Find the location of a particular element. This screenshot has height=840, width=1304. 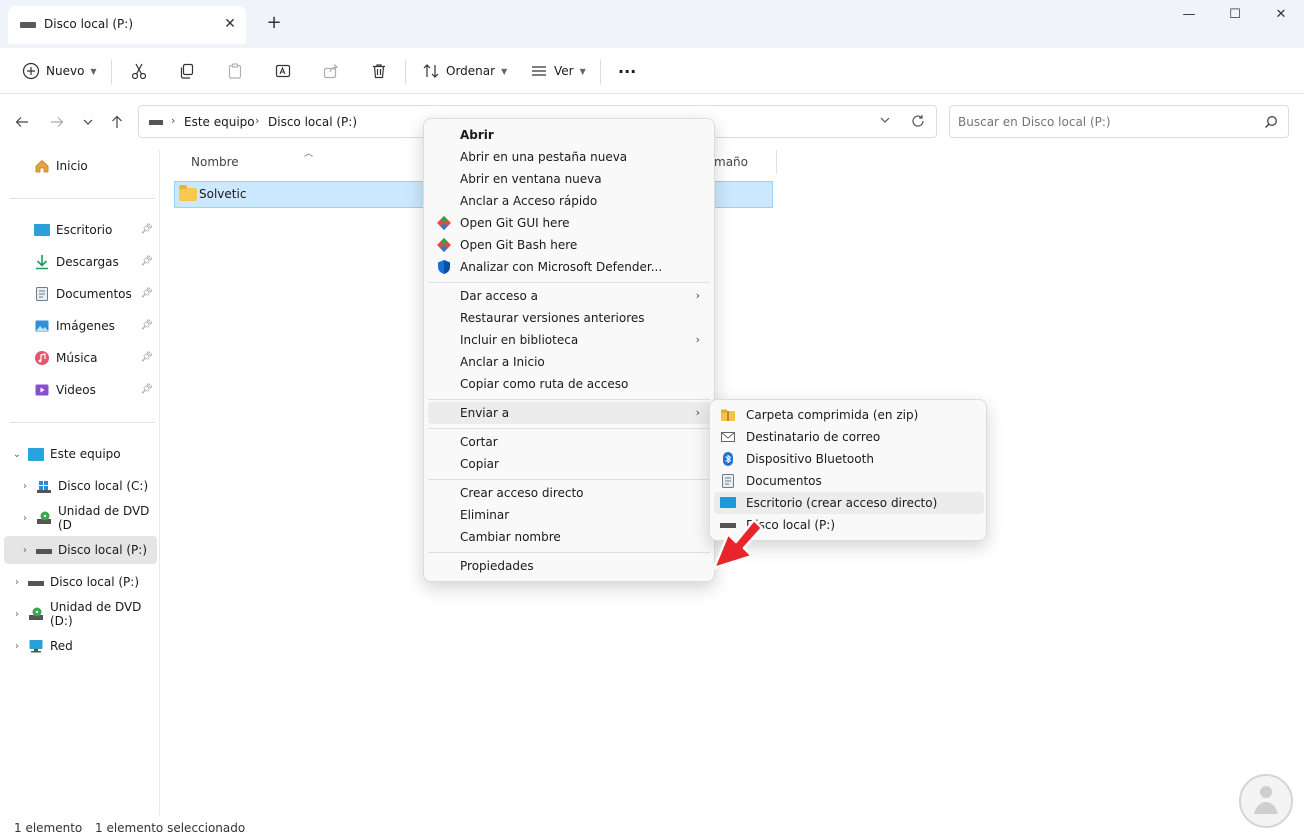

submenu-item-documentos: Documentos is located at coordinates (849, 481).